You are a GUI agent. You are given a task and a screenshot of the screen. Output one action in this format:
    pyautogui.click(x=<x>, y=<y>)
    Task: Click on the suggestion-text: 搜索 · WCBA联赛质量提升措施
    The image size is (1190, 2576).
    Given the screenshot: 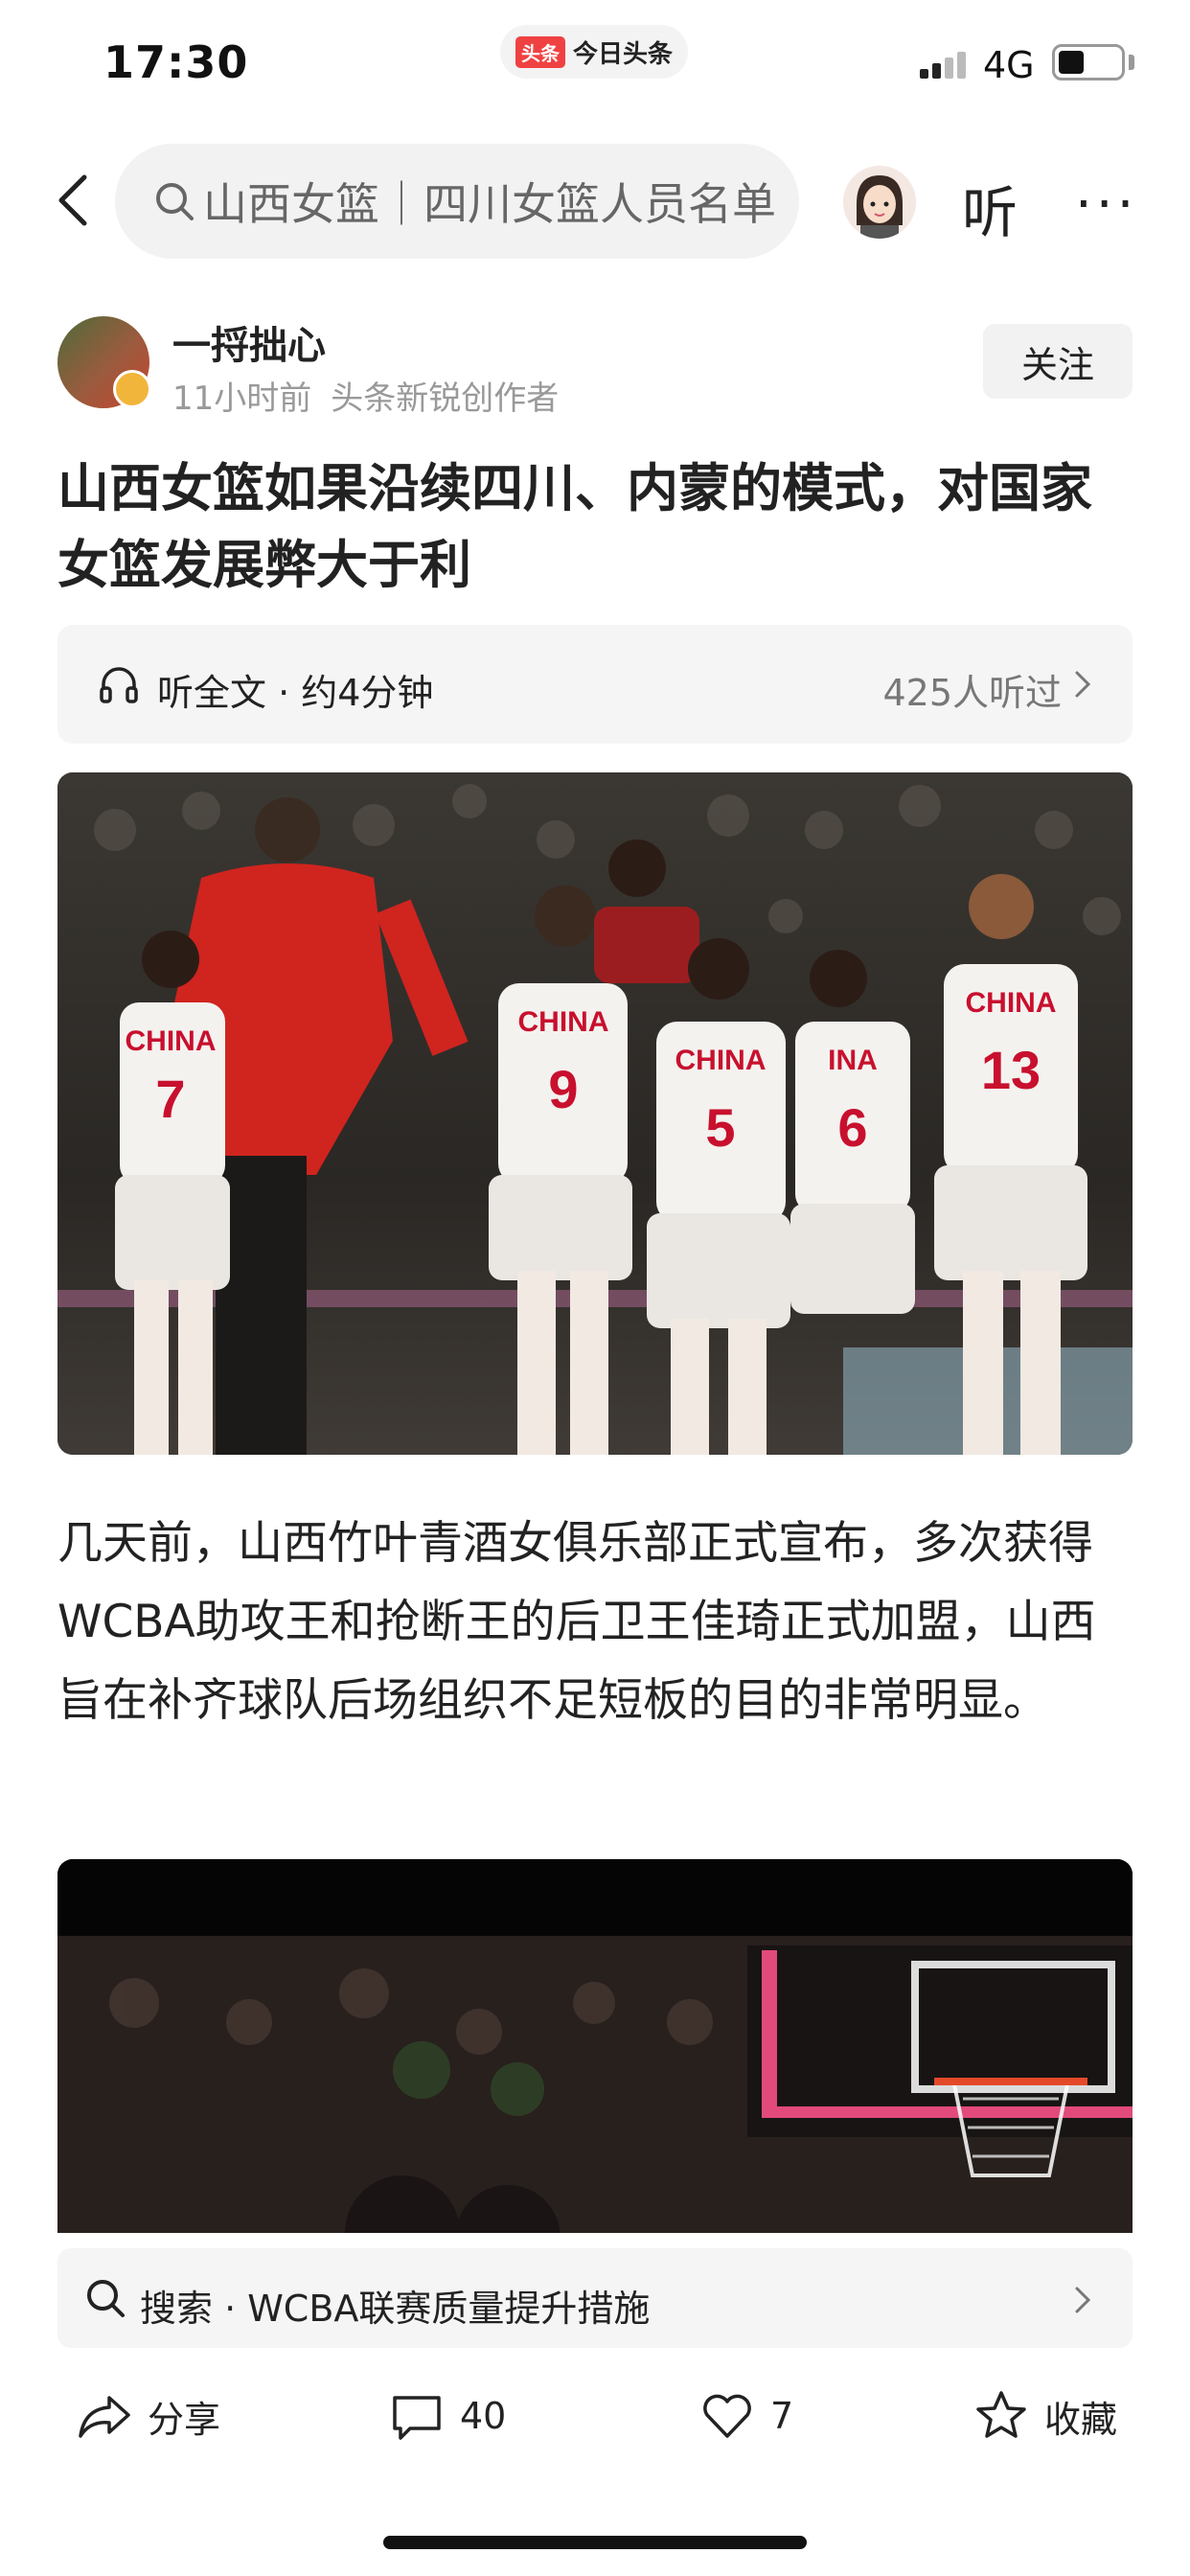 What is the action you would take?
    pyautogui.click(x=396, y=2309)
    